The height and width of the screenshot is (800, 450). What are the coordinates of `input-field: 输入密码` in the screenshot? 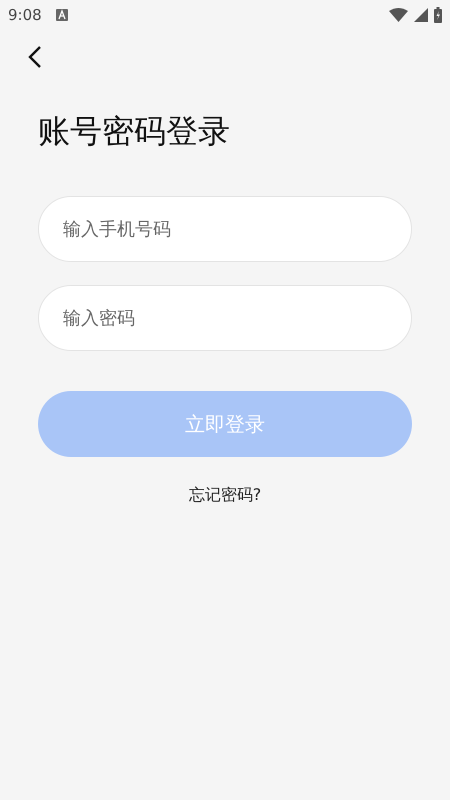 It's located at (225, 318).